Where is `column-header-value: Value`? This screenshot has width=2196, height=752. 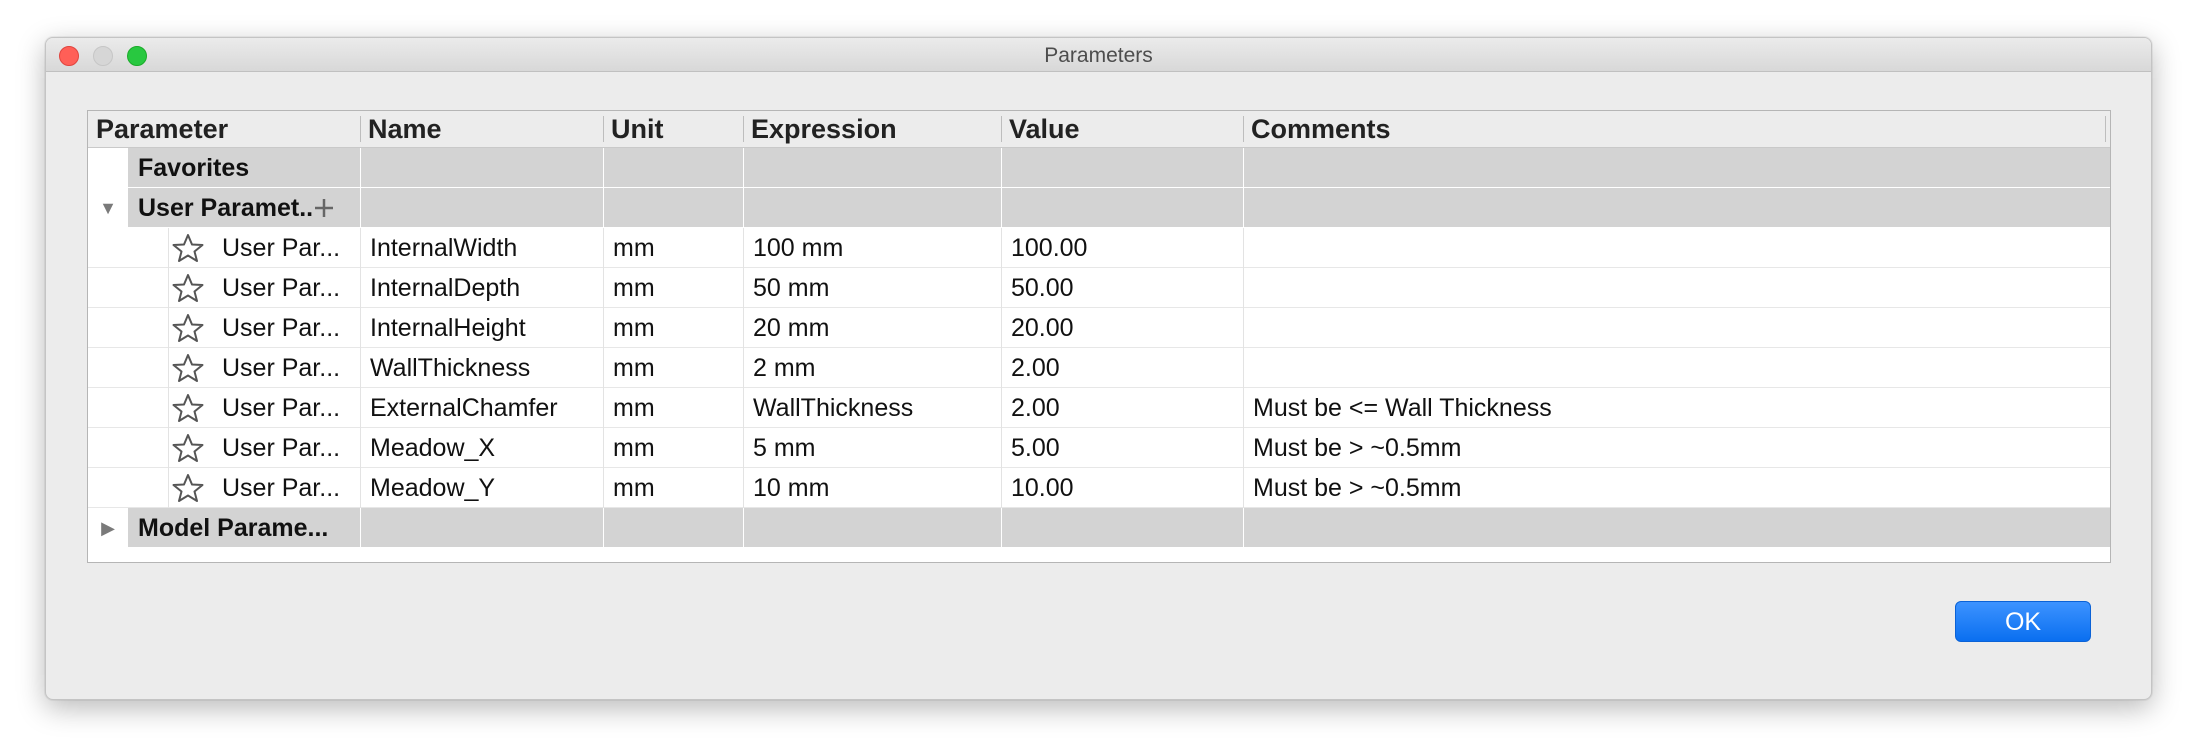
column-header-value: Value is located at coordinates (1122, 129).